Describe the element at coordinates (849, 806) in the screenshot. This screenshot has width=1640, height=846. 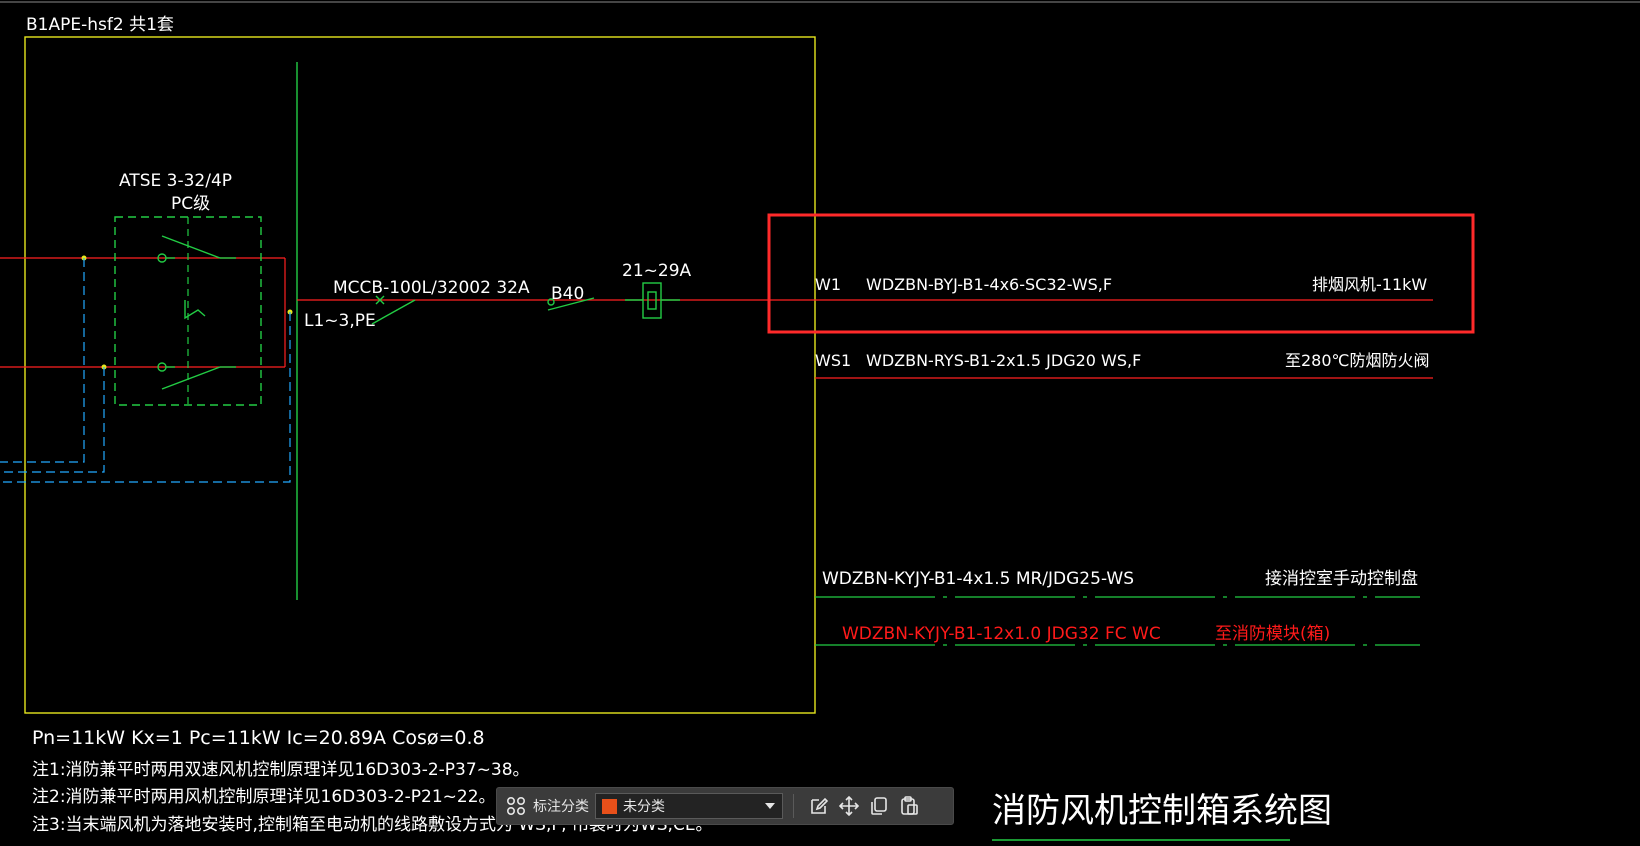
I see `move-icon` at that location.